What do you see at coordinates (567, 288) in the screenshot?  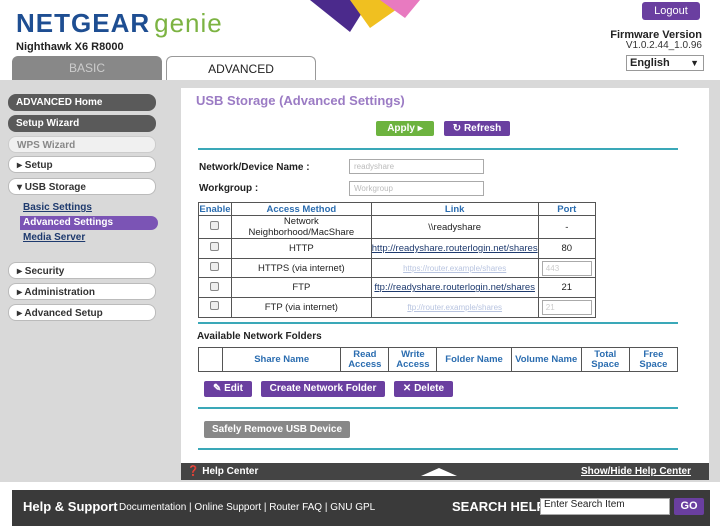 I see `port-value: 21` at bounding box center [567, 288].